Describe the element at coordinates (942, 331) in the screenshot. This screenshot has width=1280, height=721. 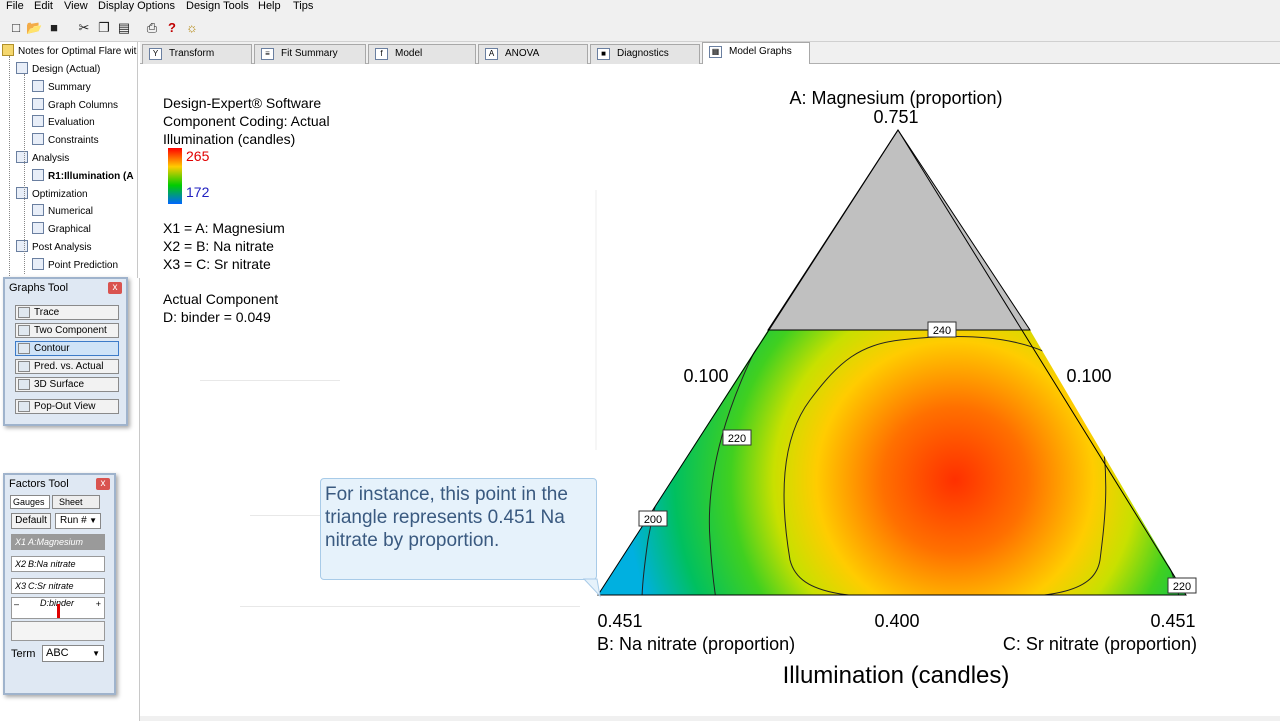
I see `contour-label-240: 240` at that location.